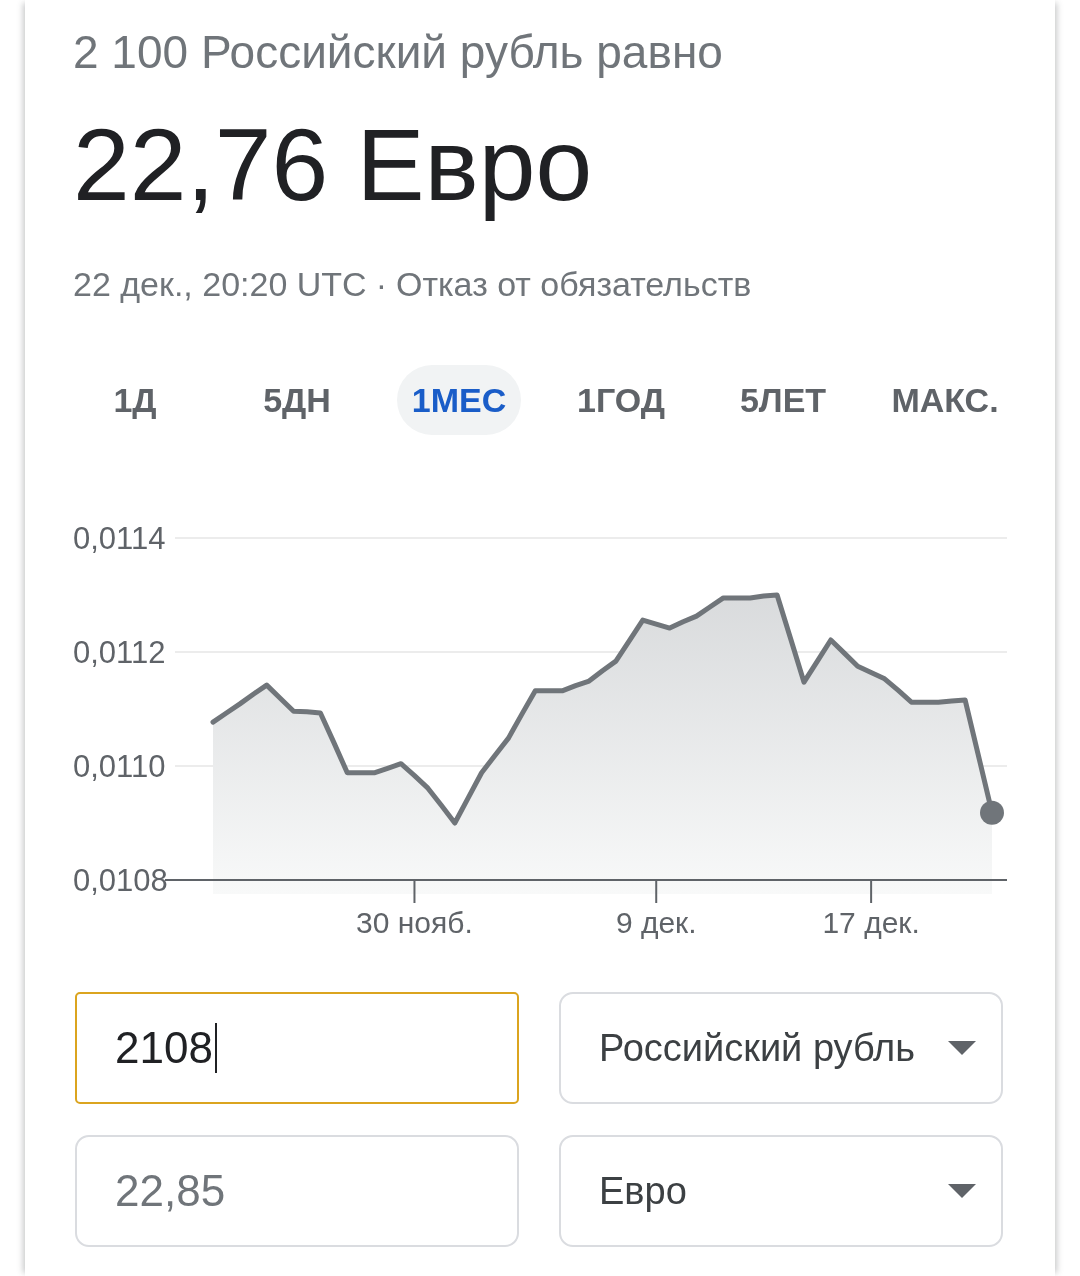  What do you see at coordinates (333, 165) in the screenshot?
I see `converted-amount: 22,76 Евро` at bounding box center [333, 165].